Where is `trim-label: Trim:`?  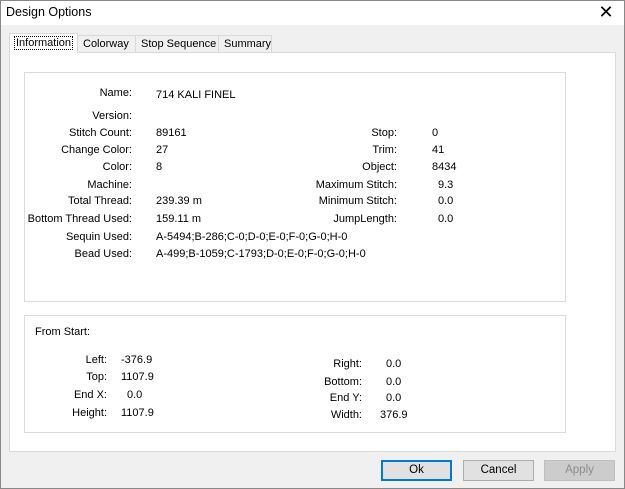
trim-label: Trim: is located at coordinates (384, 150).